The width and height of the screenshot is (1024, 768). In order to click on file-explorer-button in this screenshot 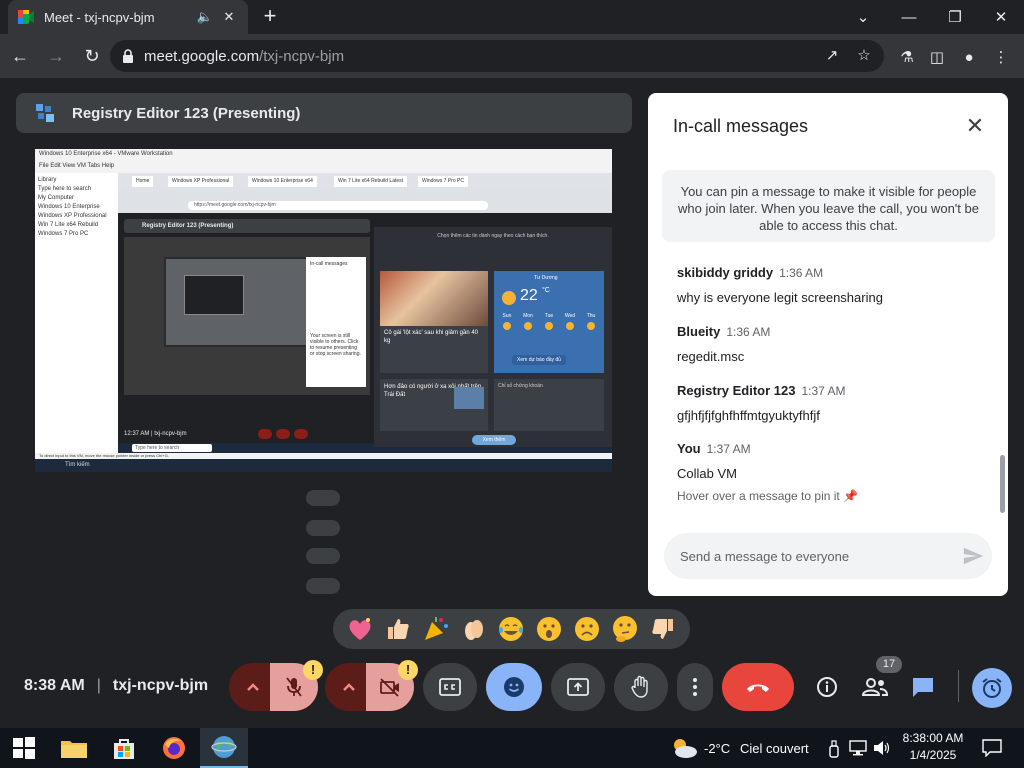, I will do `click(74, 748)`.